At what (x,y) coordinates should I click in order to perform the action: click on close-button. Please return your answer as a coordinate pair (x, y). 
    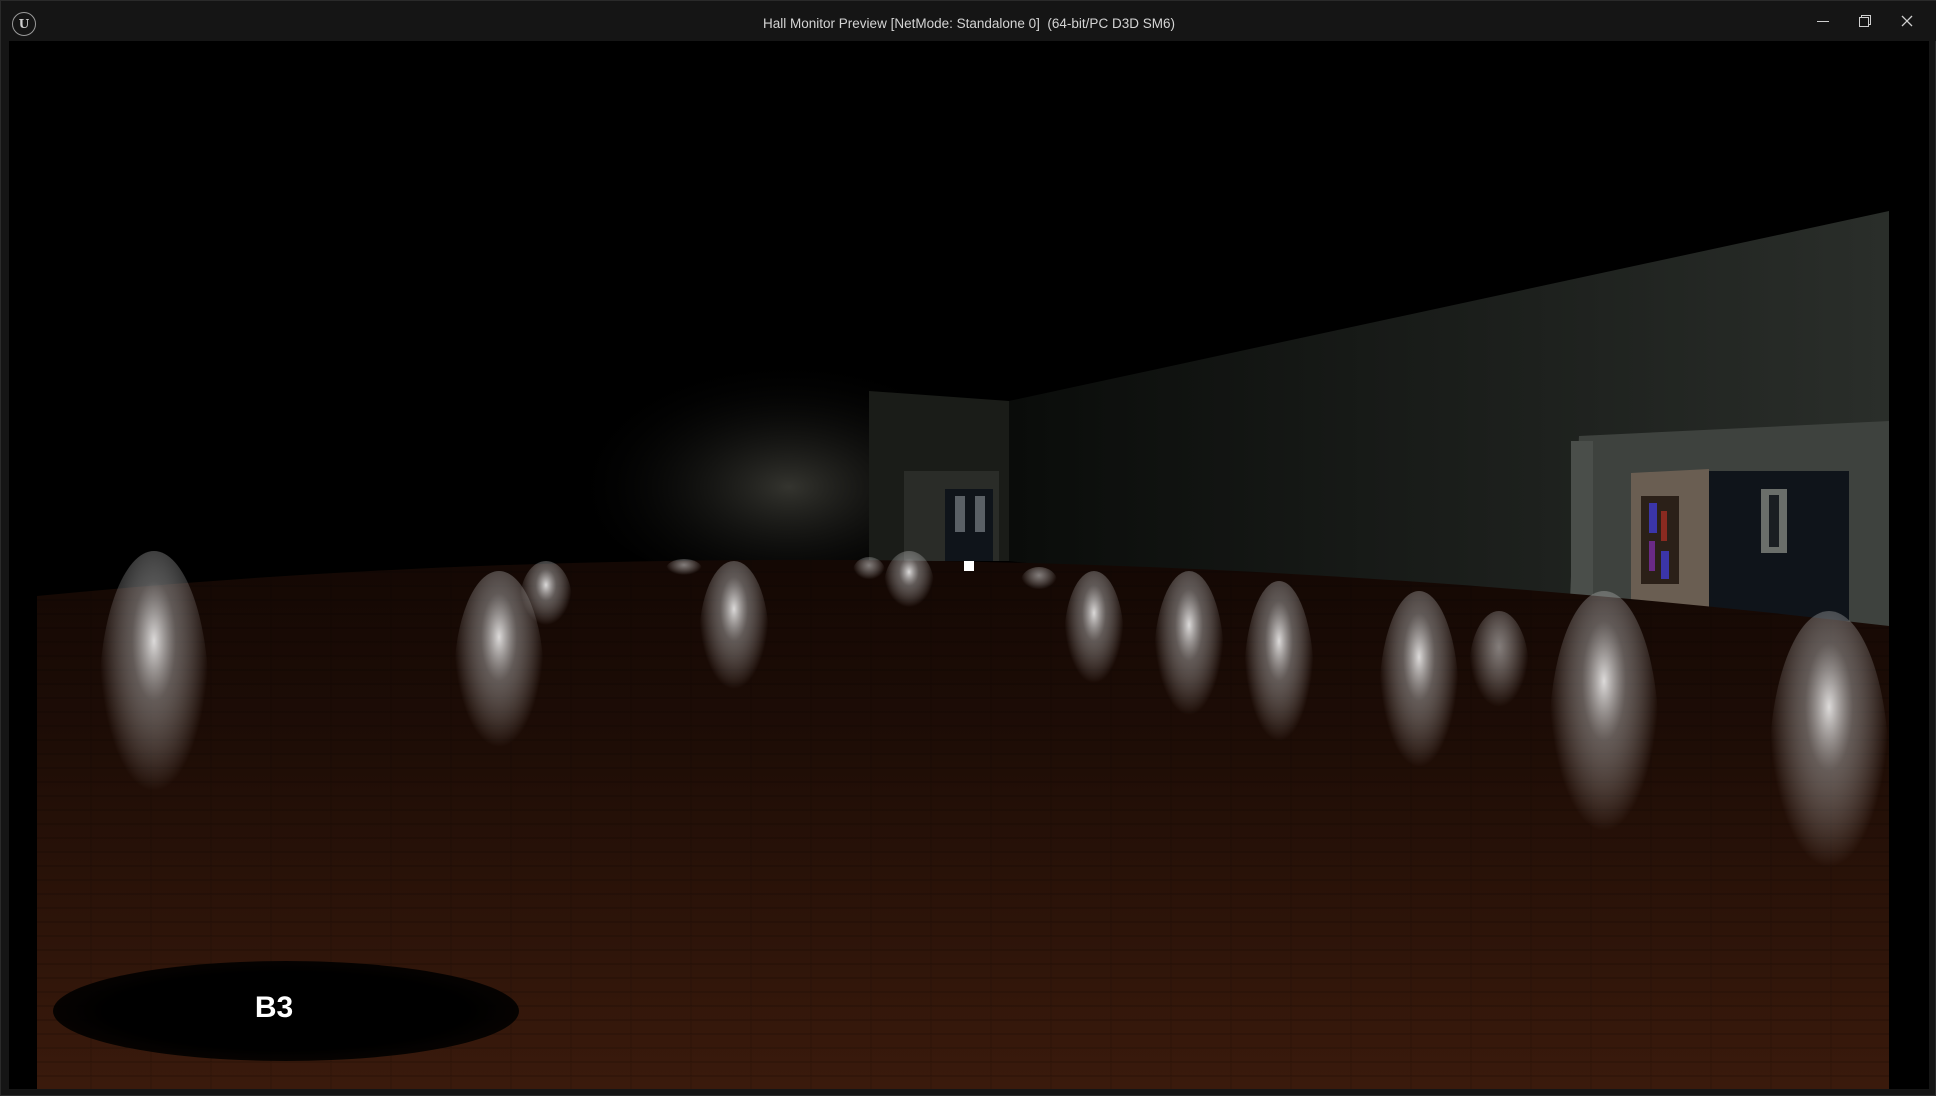
    Looking at the image, I should click on (1907, 21).